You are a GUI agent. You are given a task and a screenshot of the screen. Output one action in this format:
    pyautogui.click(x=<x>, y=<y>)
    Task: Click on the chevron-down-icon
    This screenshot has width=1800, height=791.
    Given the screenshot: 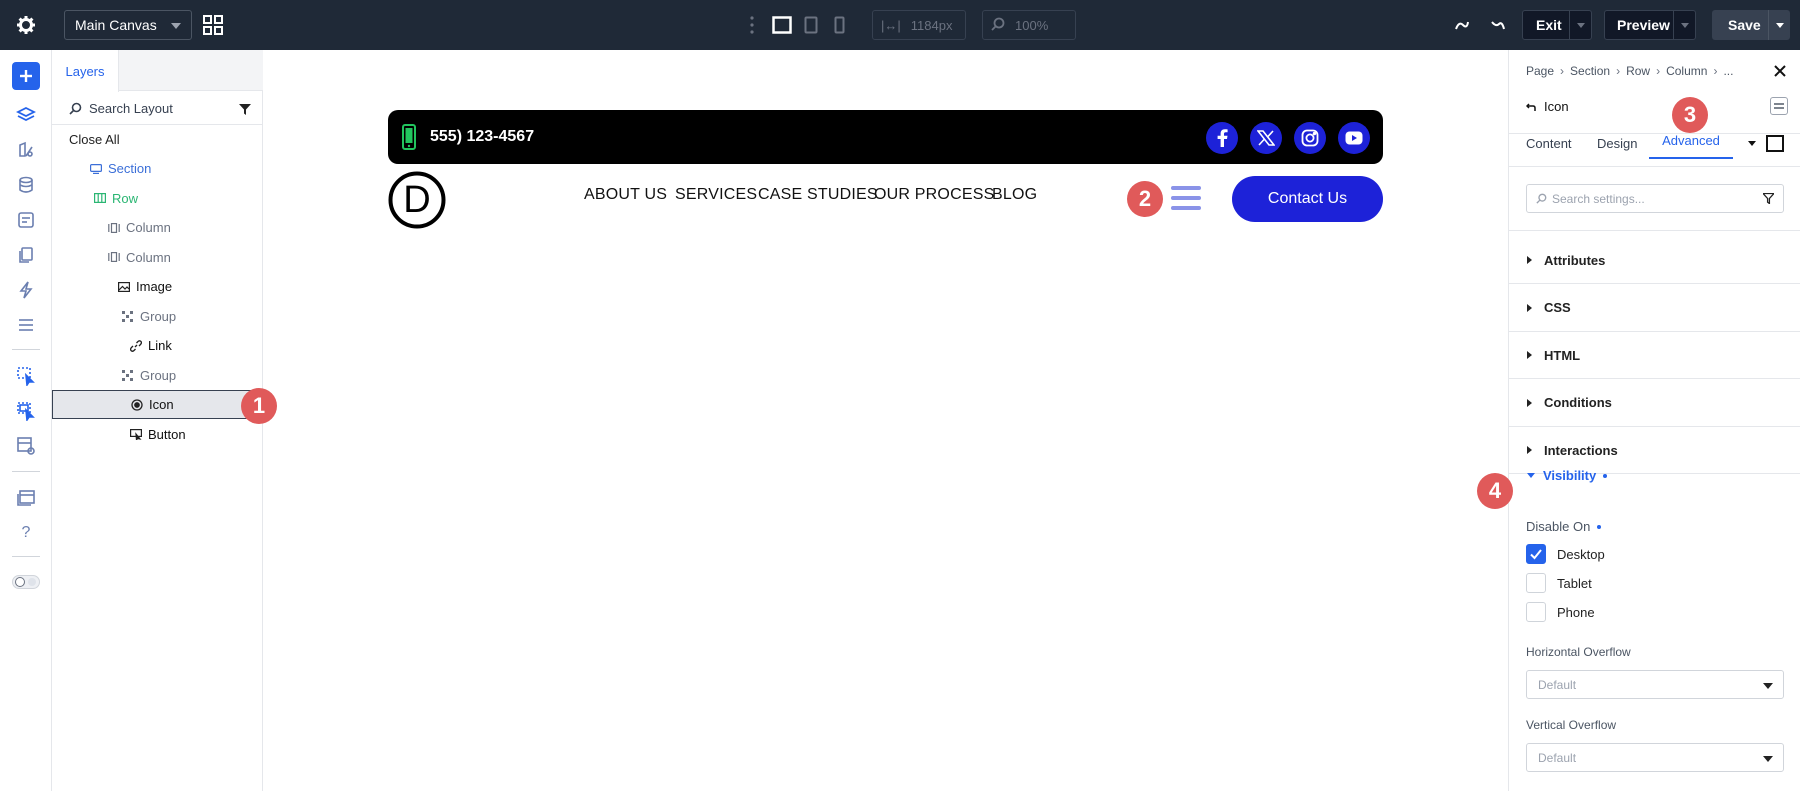 What is the action you would take?
    pyautogui.click(x=176, y=26)
    